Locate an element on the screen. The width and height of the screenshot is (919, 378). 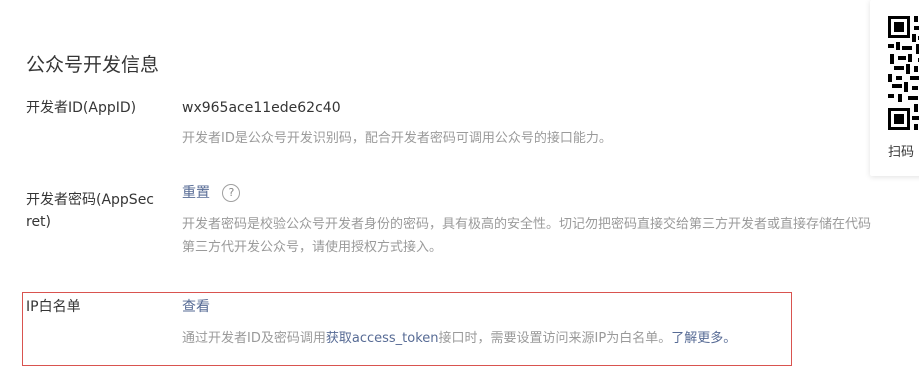
access-token-link: 获取access_token is located at coordinates (382, 338).